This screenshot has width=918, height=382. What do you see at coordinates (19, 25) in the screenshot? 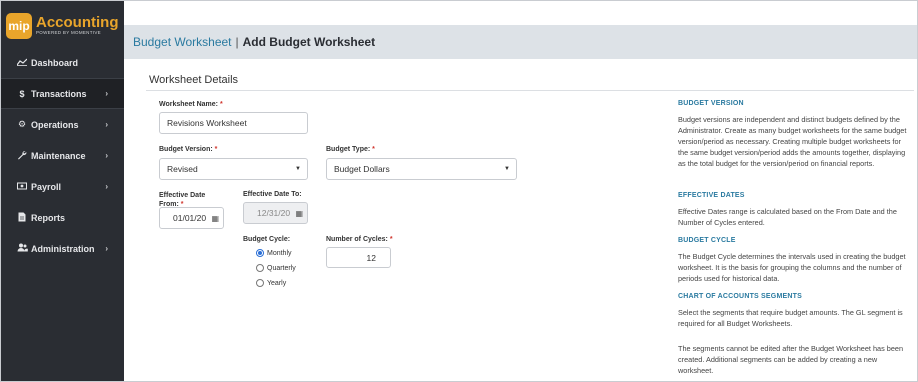
I see `mip-logo: mip` at bounding box center [19, 25].